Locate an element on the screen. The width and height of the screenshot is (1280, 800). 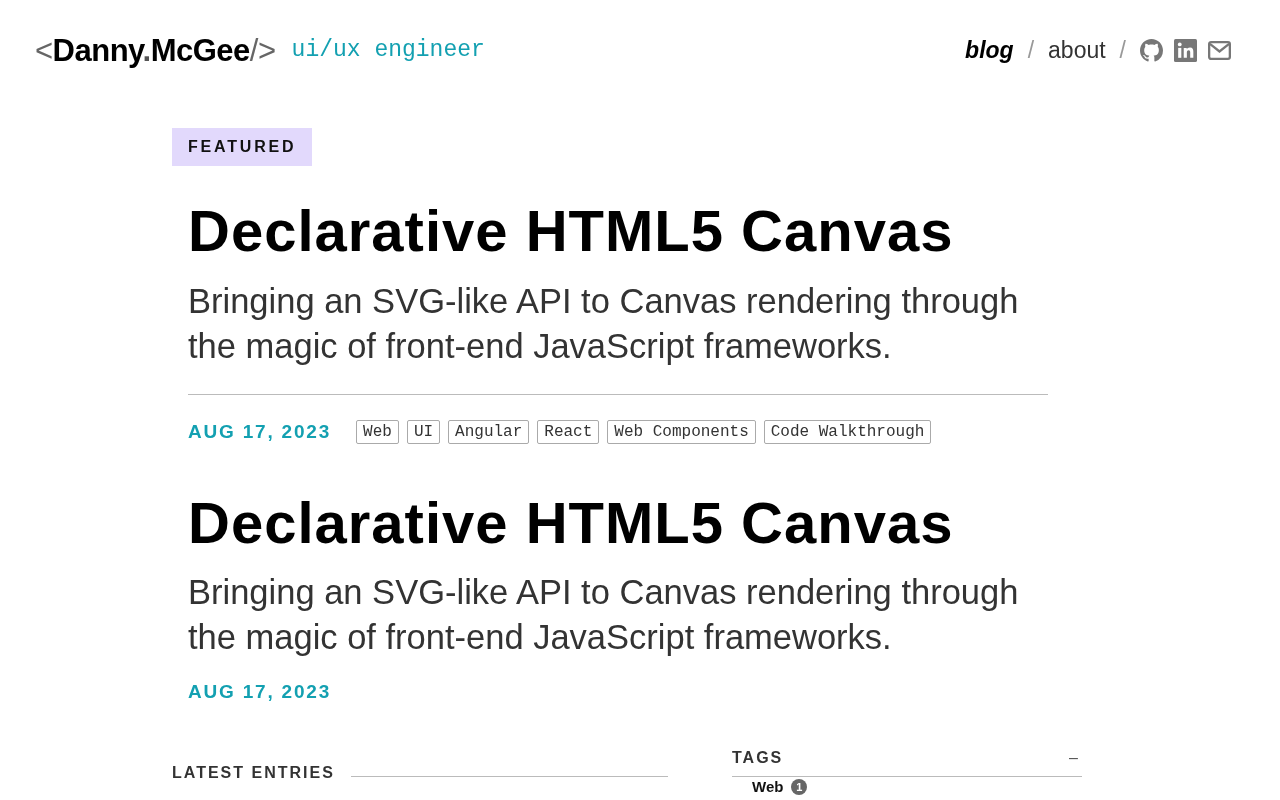
featured-label: FEATURED is located at coordinates (242, 147).